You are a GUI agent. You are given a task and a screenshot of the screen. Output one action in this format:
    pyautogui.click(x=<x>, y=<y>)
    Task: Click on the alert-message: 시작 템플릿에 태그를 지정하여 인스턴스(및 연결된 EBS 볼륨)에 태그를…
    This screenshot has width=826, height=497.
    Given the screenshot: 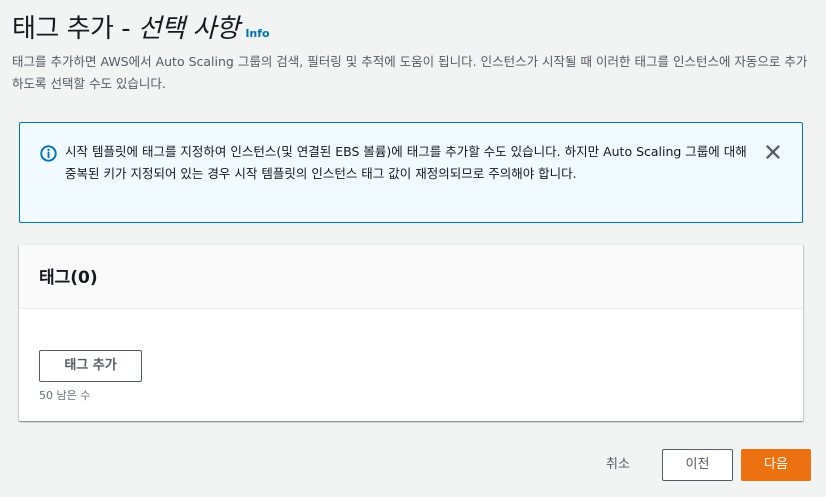 What is the action you would take?
    pyautogui.click(x=406, y=162)
    